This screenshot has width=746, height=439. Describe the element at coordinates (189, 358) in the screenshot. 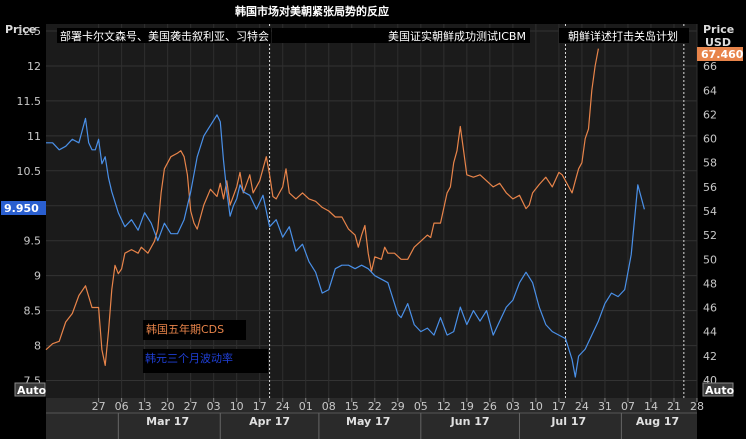

I see `legend-vol-label: 韩元三个月波动率` at that location.